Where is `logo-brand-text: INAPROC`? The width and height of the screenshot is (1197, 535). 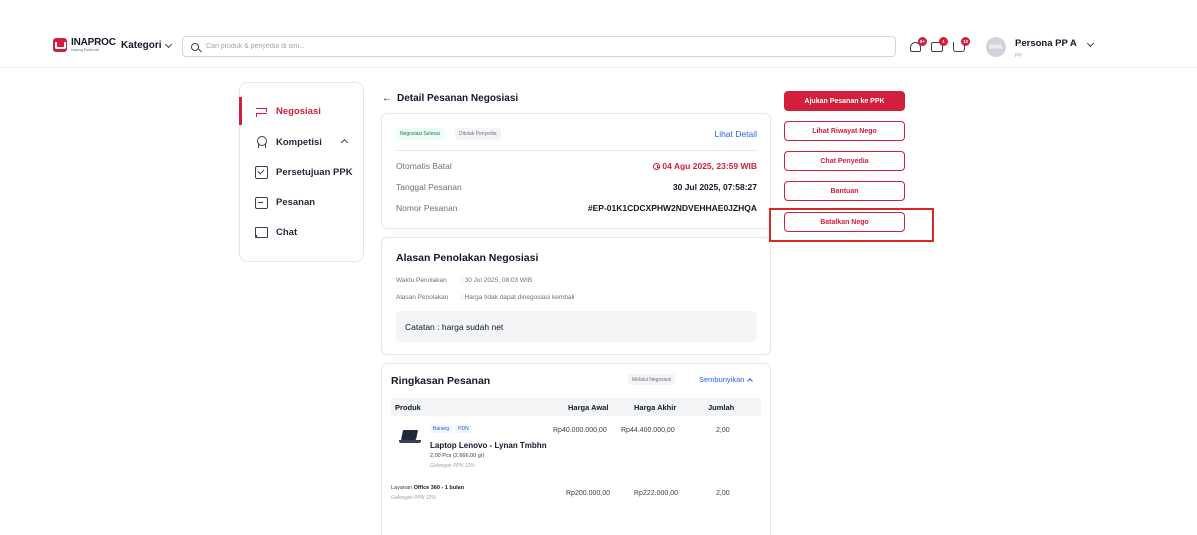 logo-brand-text: INAPROC is located at coordinates (93, 42).